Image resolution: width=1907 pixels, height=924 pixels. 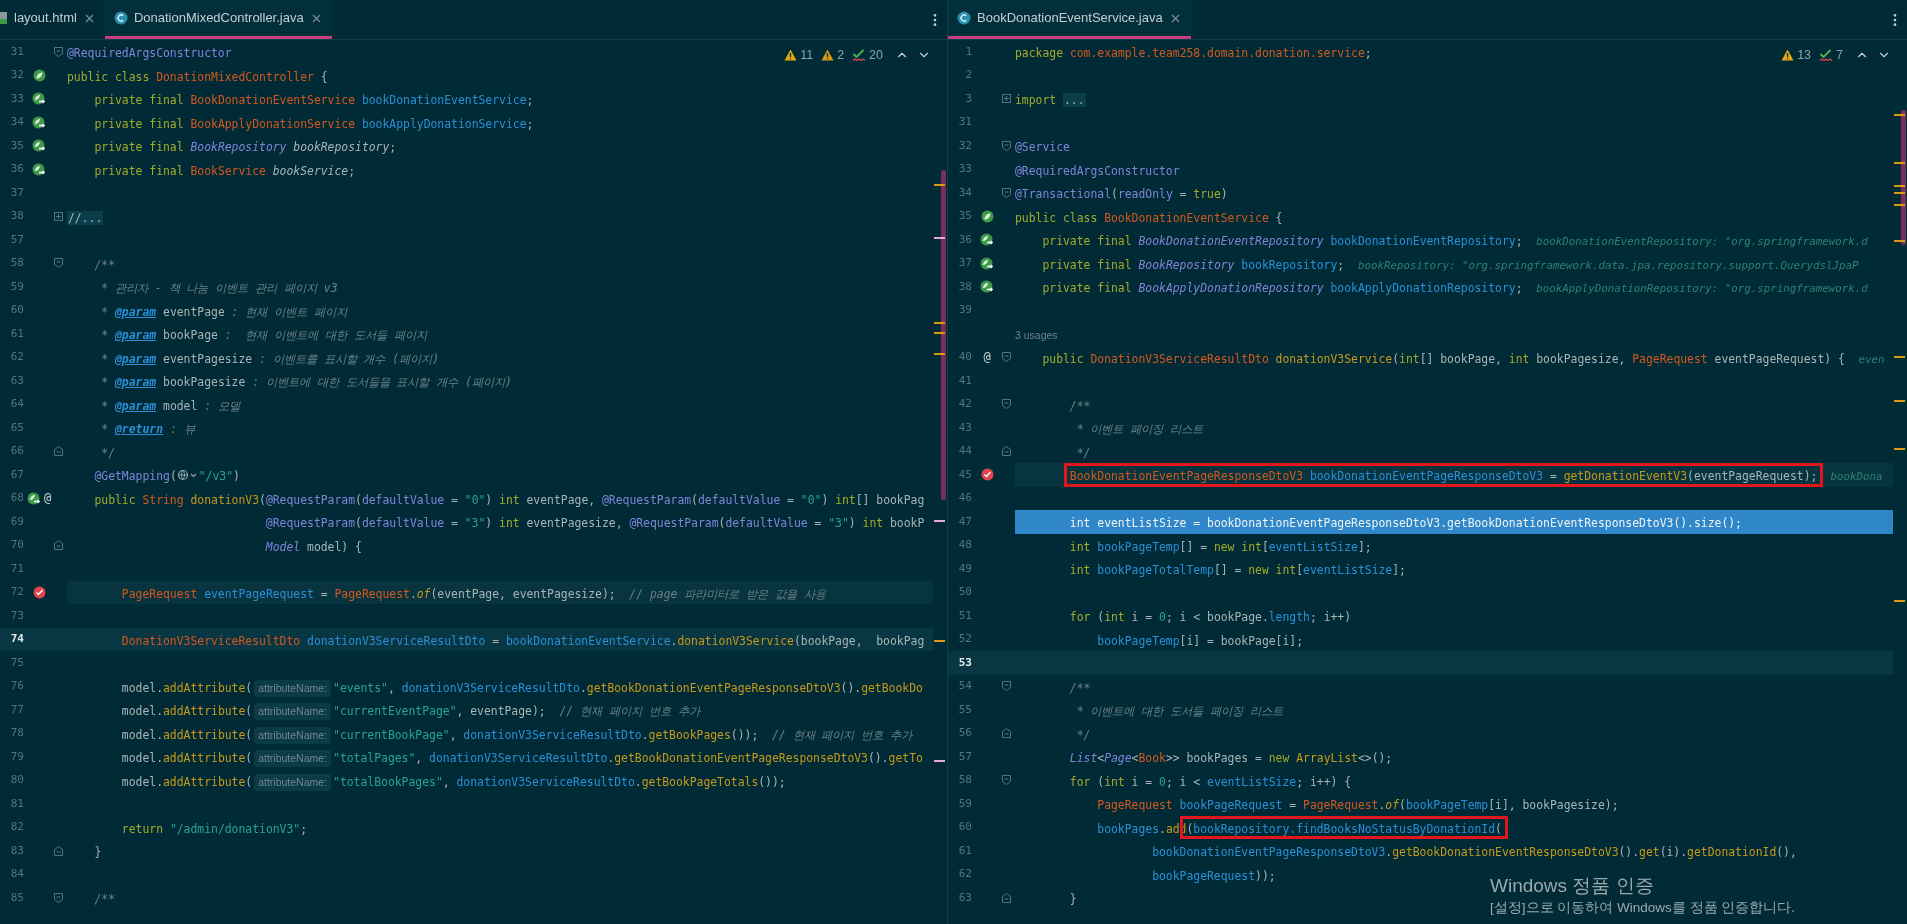 I want to click on code-line: model.addAttribute( attributeName: "currentEventPage", eventPage); // 현재 페이지 번호 추가, so click(x=410, y=712).